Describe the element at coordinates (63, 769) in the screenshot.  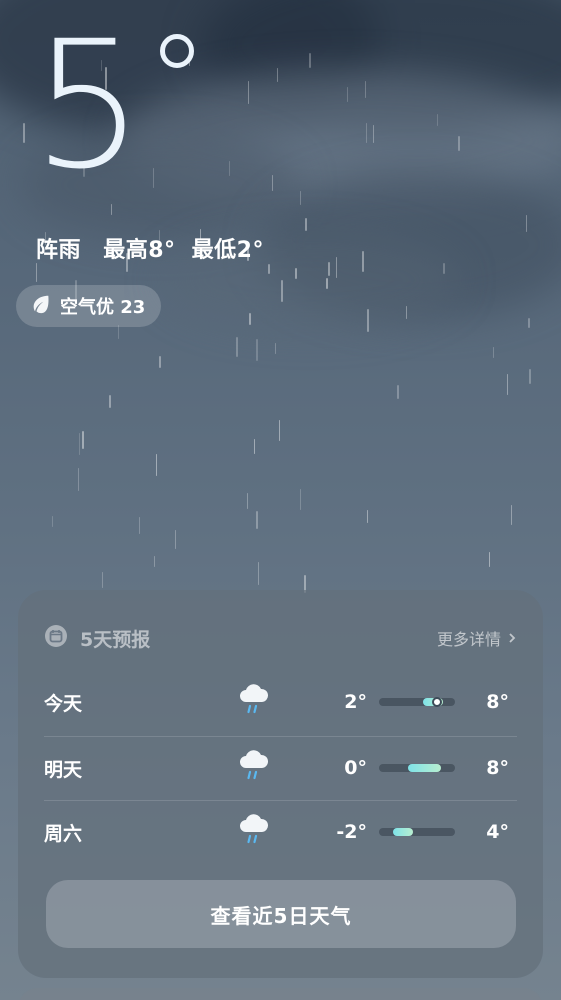
I see `day-label: 明天` at that location.